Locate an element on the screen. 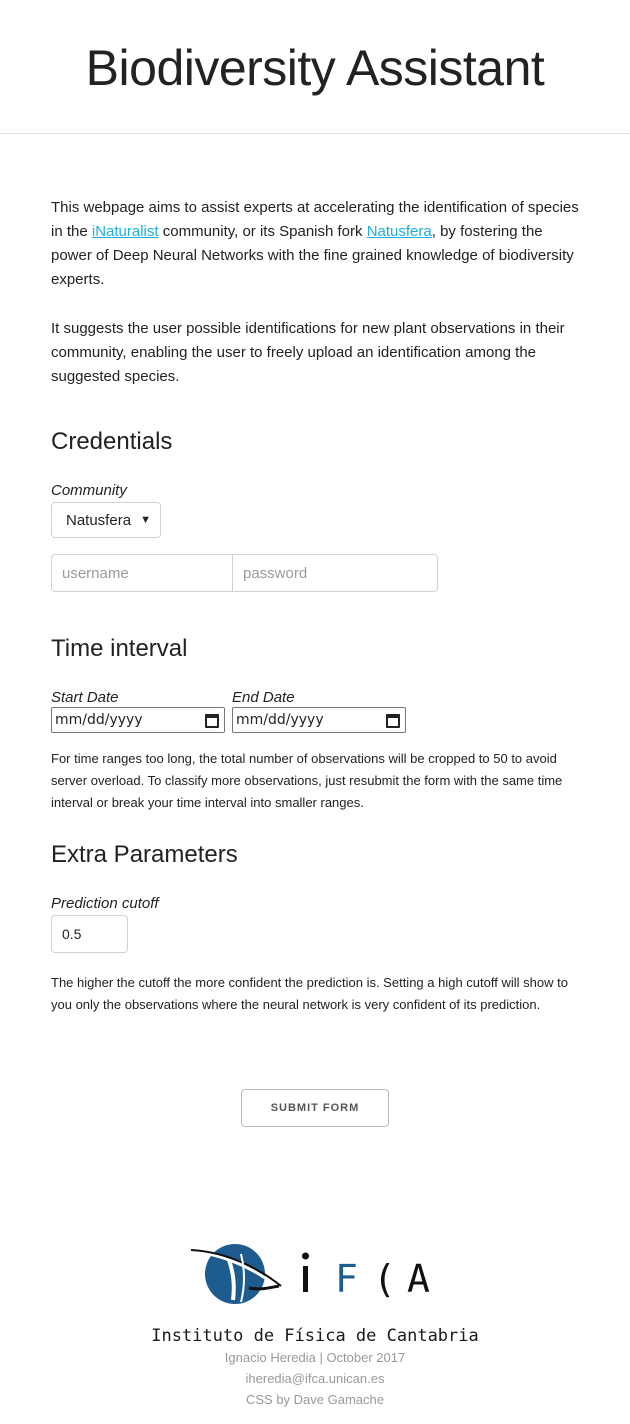 Image resolution: width=630 pixels, height=1424 pixels. end-date-input: mm/dd/yyyy is located at coordinates (319, 720).